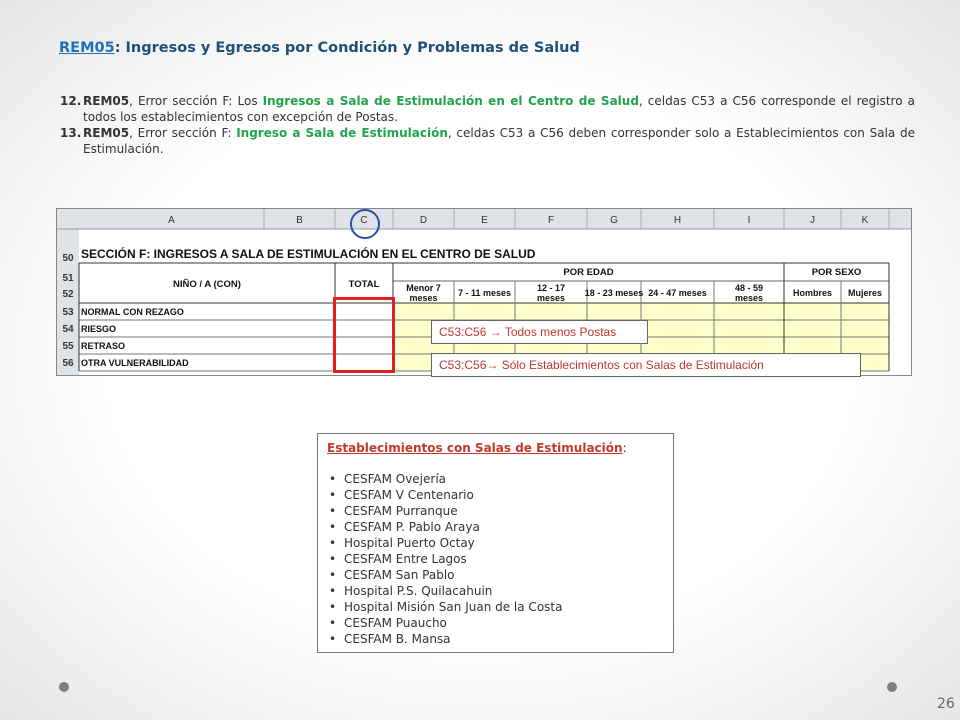 Image resolution: width=960 pixels, height=720 pixels. What do you see at coordinates (183, 133) in the screenshot?
I see `note-text: , Error sección F:` at bounding box center [183, 133].